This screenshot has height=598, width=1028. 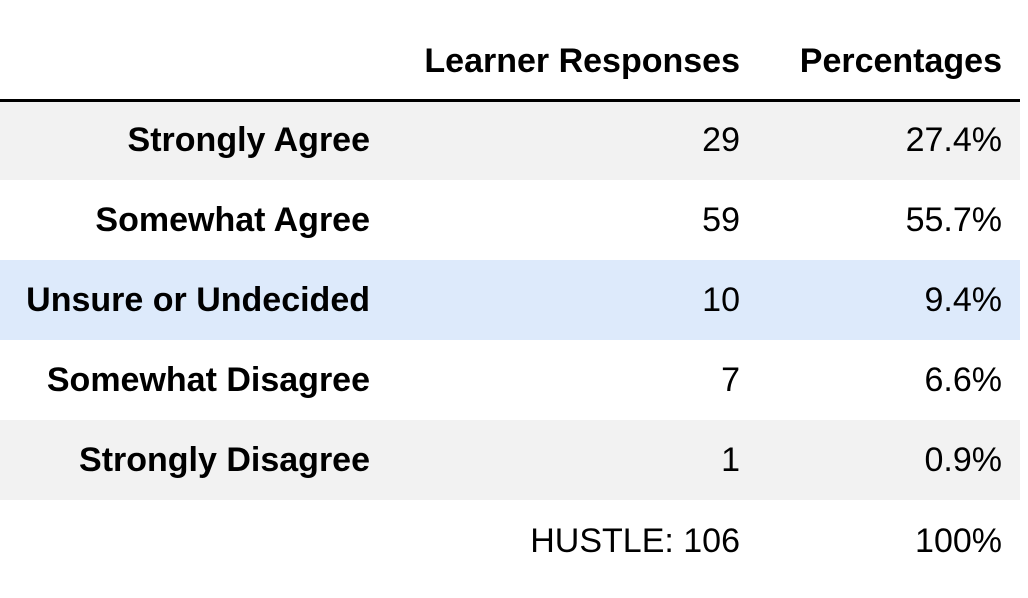 What do you see at coordinates (963, 299) in the screenshot?
I see `row-percentage: 9.4%` at bounding box center [963, 299].